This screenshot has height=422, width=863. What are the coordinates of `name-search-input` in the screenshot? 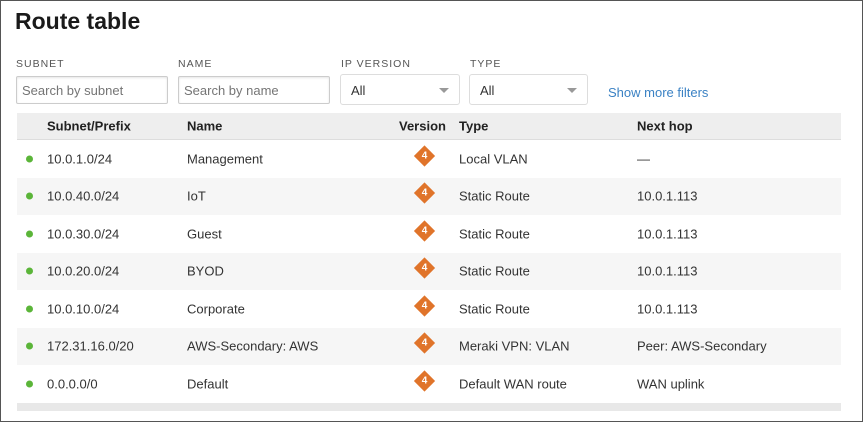 It's located at (254, 90).